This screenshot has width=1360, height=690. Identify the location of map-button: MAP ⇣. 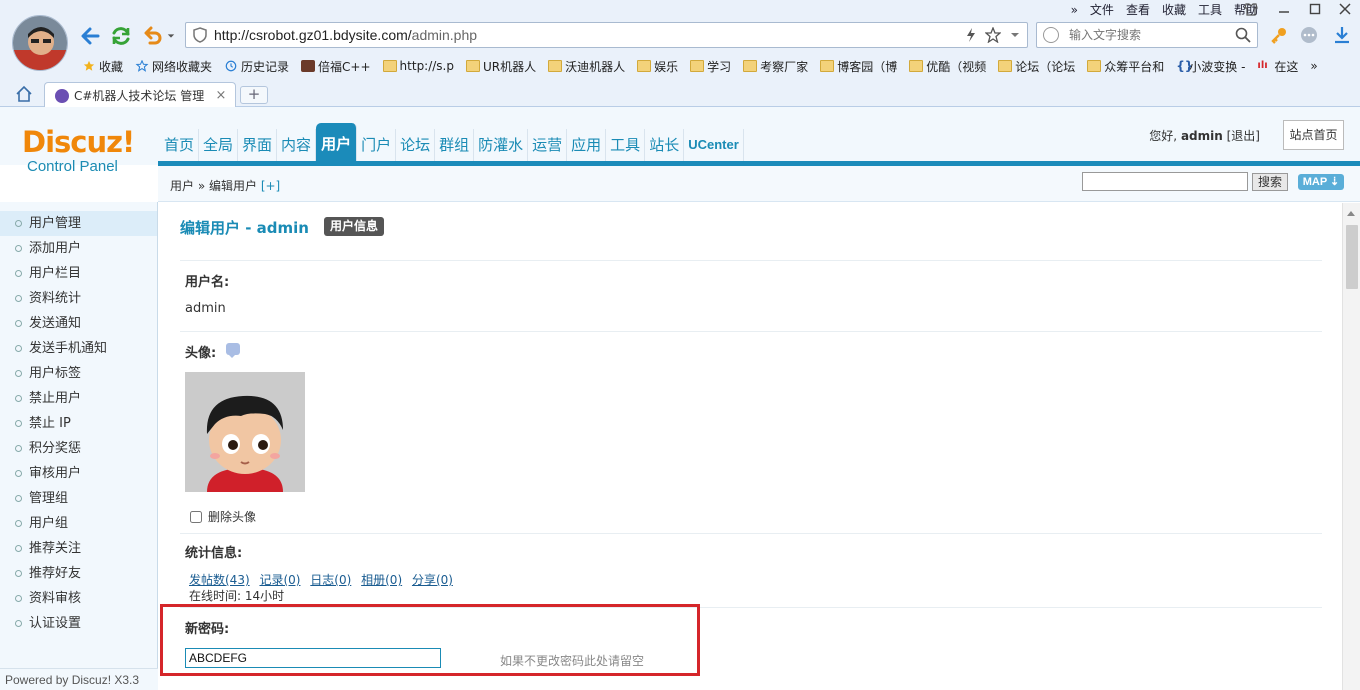
(1321, 182).